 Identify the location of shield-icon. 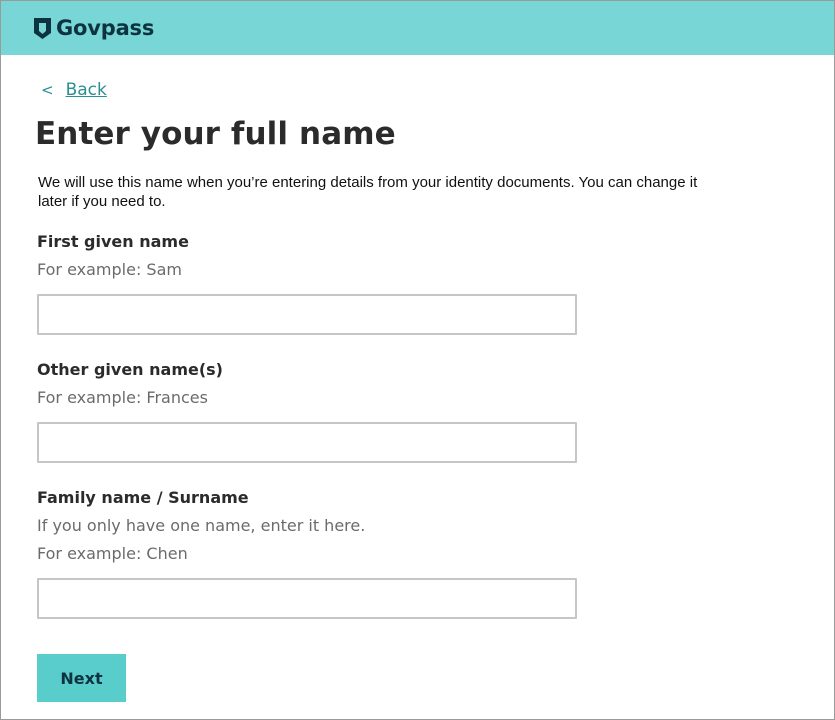
(42, 28).